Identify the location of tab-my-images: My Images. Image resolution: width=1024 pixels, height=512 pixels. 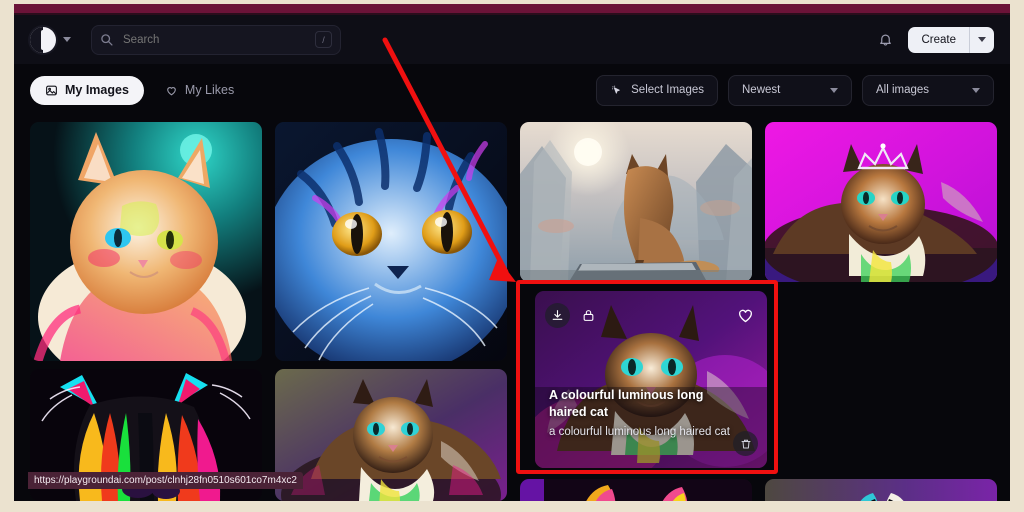
(87, 90).